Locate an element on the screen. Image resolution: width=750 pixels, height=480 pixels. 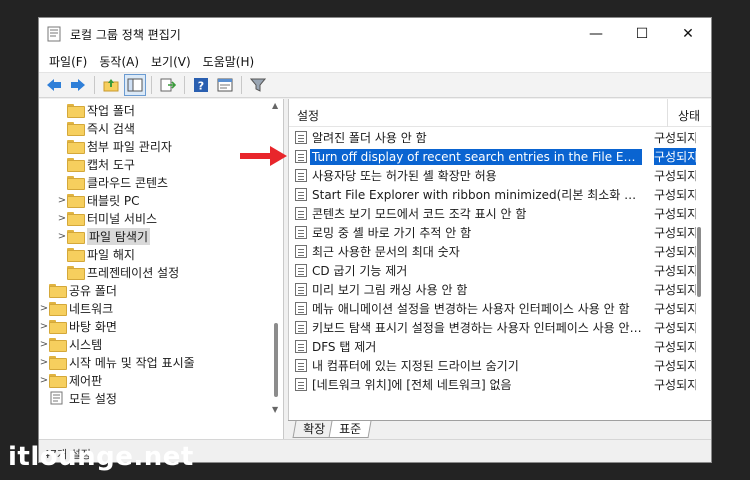
title-bar: 로컬 그룹 정책 편집기 — ☐ ✕ is located at coordinates (375, 34).